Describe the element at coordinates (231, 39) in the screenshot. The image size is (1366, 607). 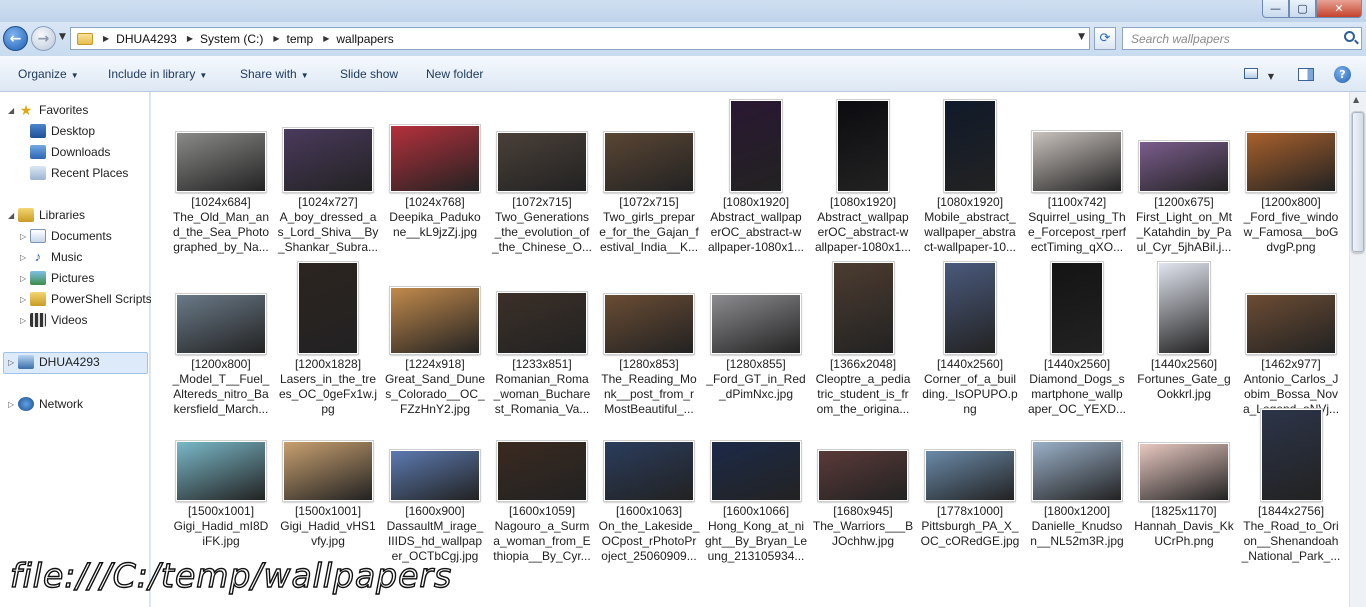
I see `breadcrumb-drive: System (C:)` at that location.